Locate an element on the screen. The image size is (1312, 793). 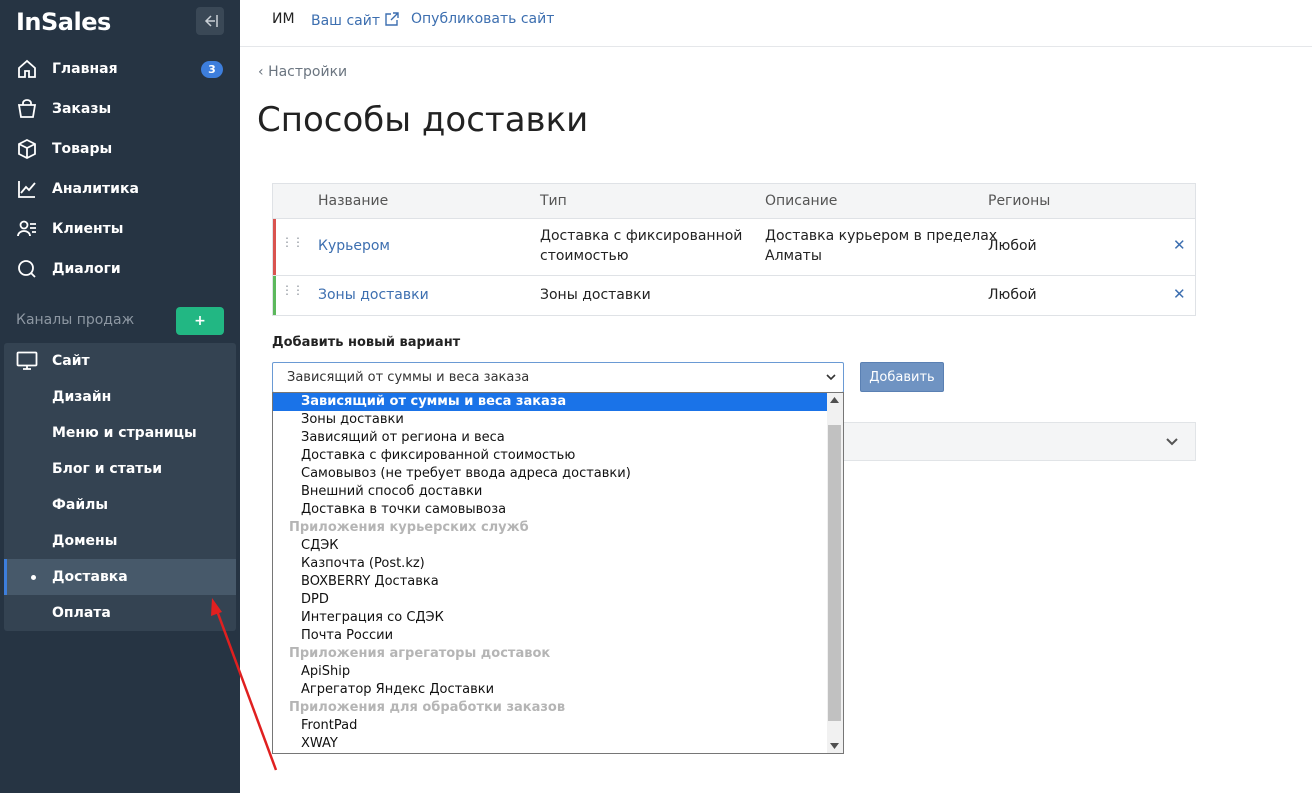
notification-badge: 3 is located at coordinates (212, 69).